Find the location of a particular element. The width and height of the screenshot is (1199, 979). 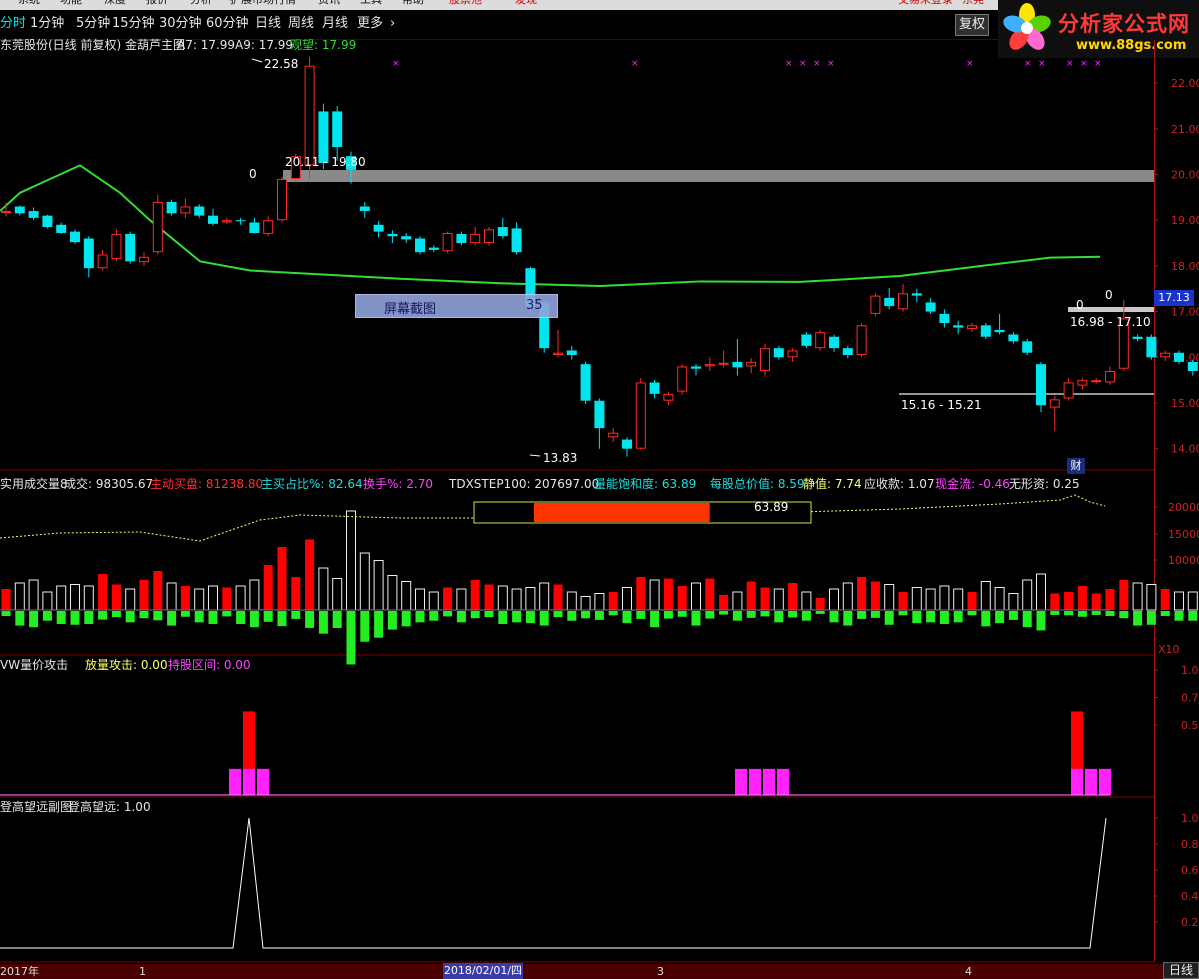

vol-panel-name: 实用成交量8 is located at coordinates (34, 484).